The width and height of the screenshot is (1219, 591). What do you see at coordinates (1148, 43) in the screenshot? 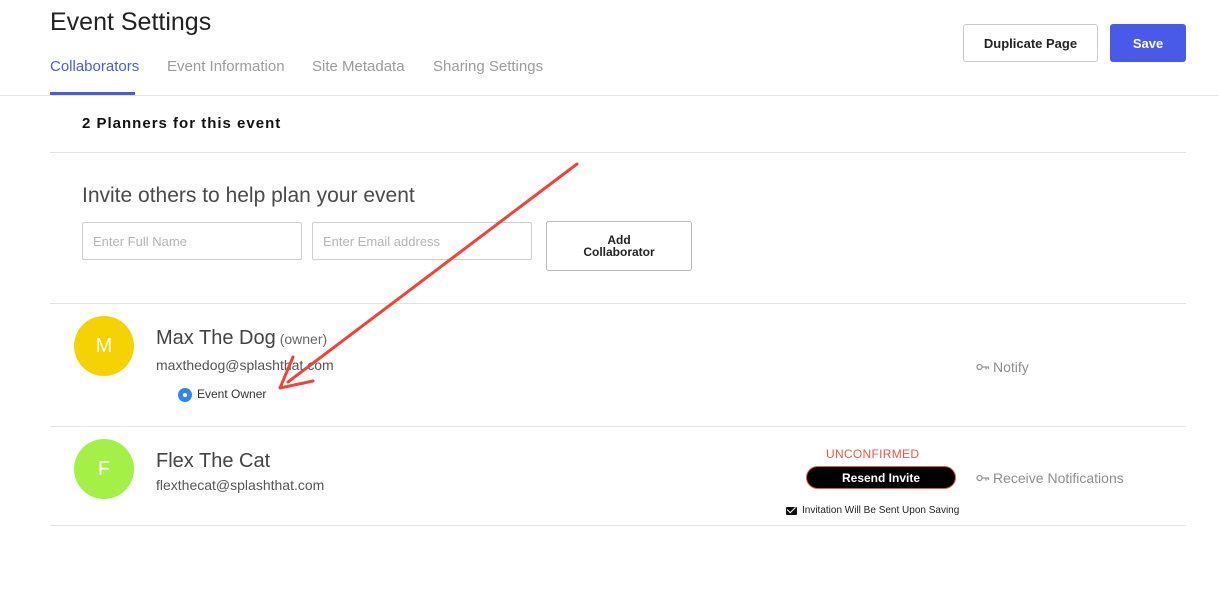
I see `save-button: Save` at bounding box center [1148, 43].